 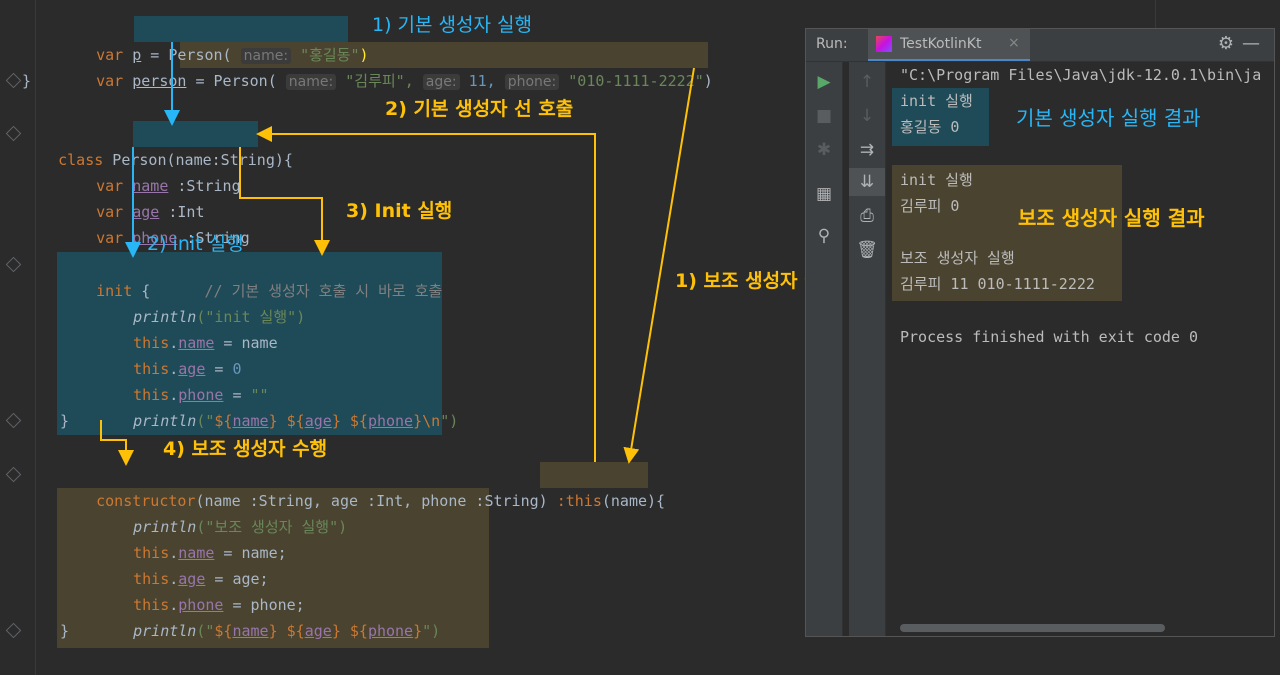 What do you see at coordinates (132, 197) in the screenshot?
I see `code-line-prop-age: var age :Int` at bounding box center [132, 197].